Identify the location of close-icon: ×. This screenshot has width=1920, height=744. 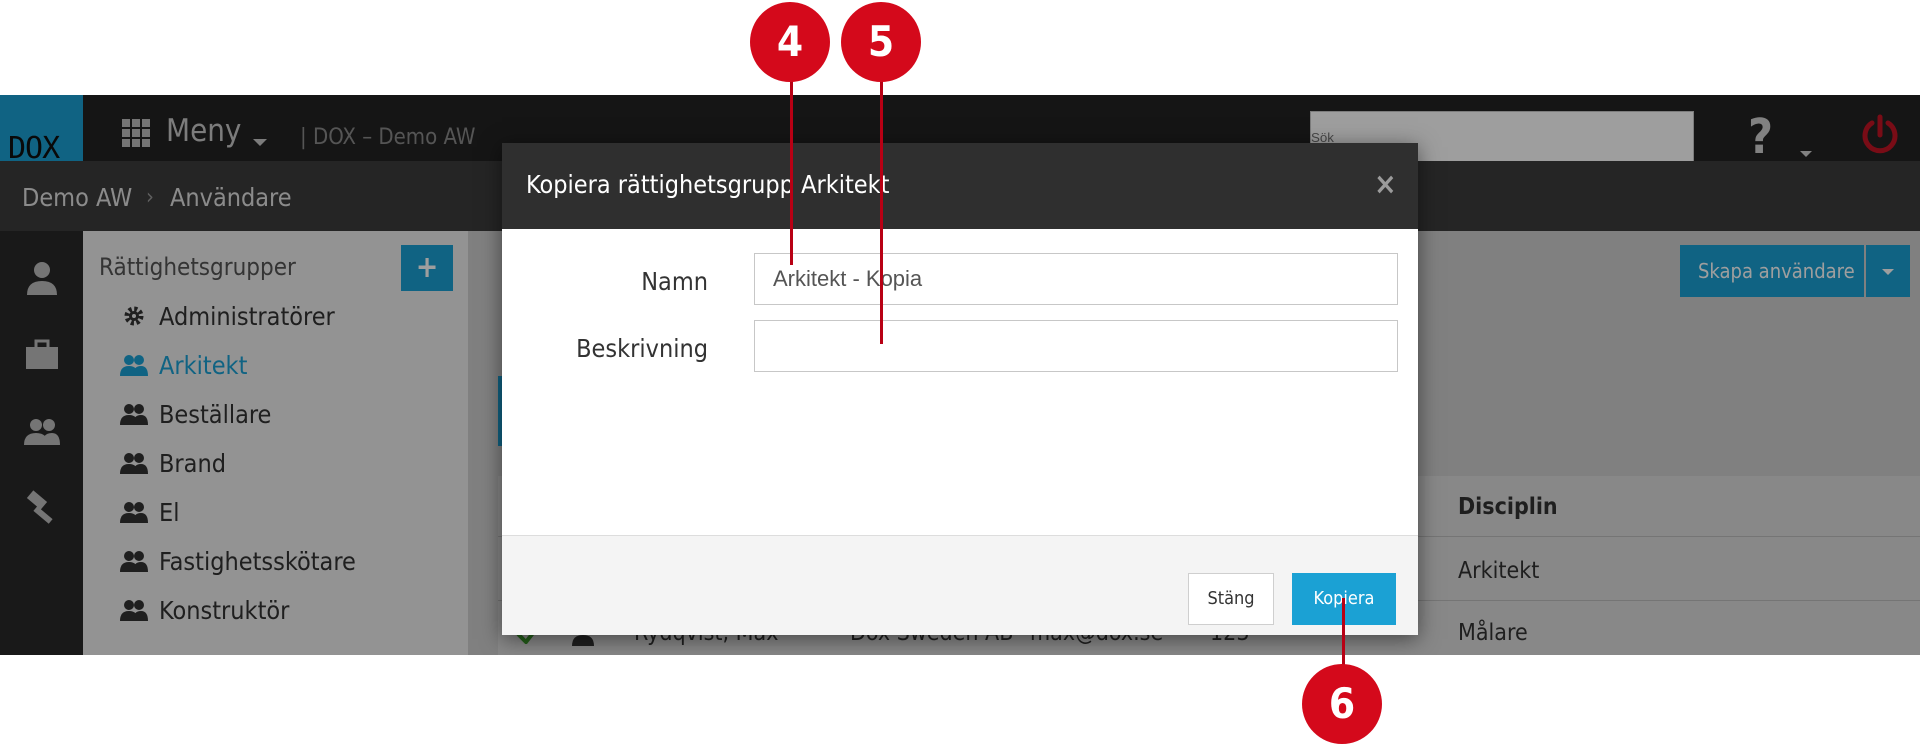
(1385, 184).